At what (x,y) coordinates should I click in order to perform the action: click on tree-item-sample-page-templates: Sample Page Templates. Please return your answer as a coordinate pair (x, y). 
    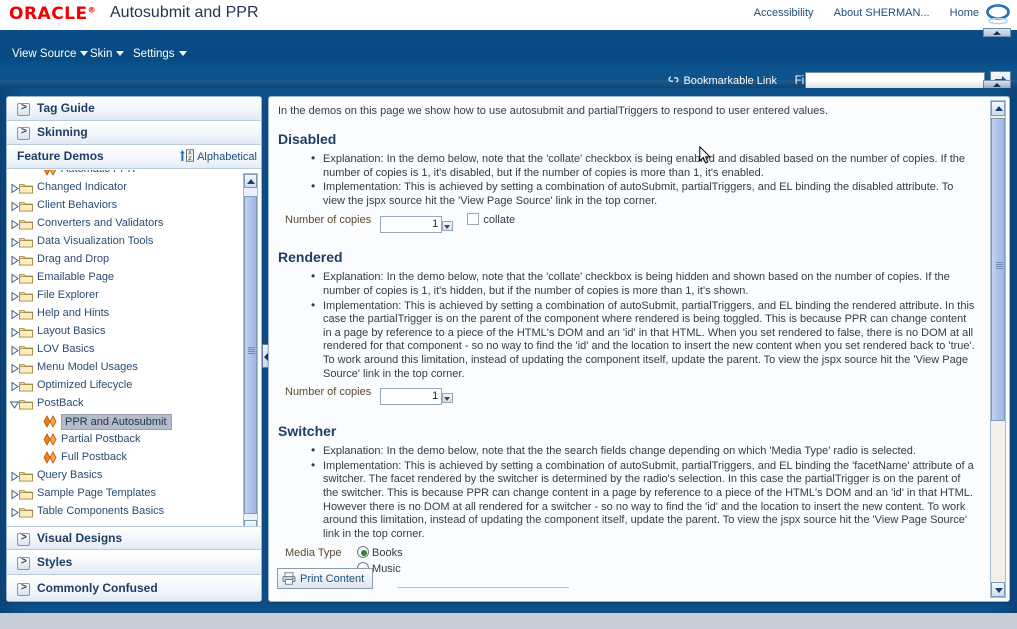
    Looking at the image, I should click on (127, 494).